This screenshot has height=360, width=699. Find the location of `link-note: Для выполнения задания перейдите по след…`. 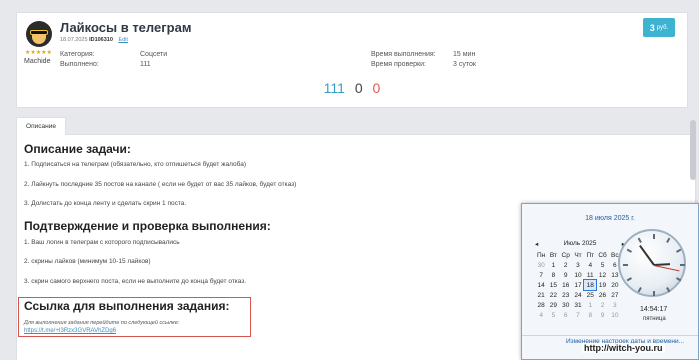

link-note: Для выполнения задания перейдите по след… is located at coordinates (102, 323).